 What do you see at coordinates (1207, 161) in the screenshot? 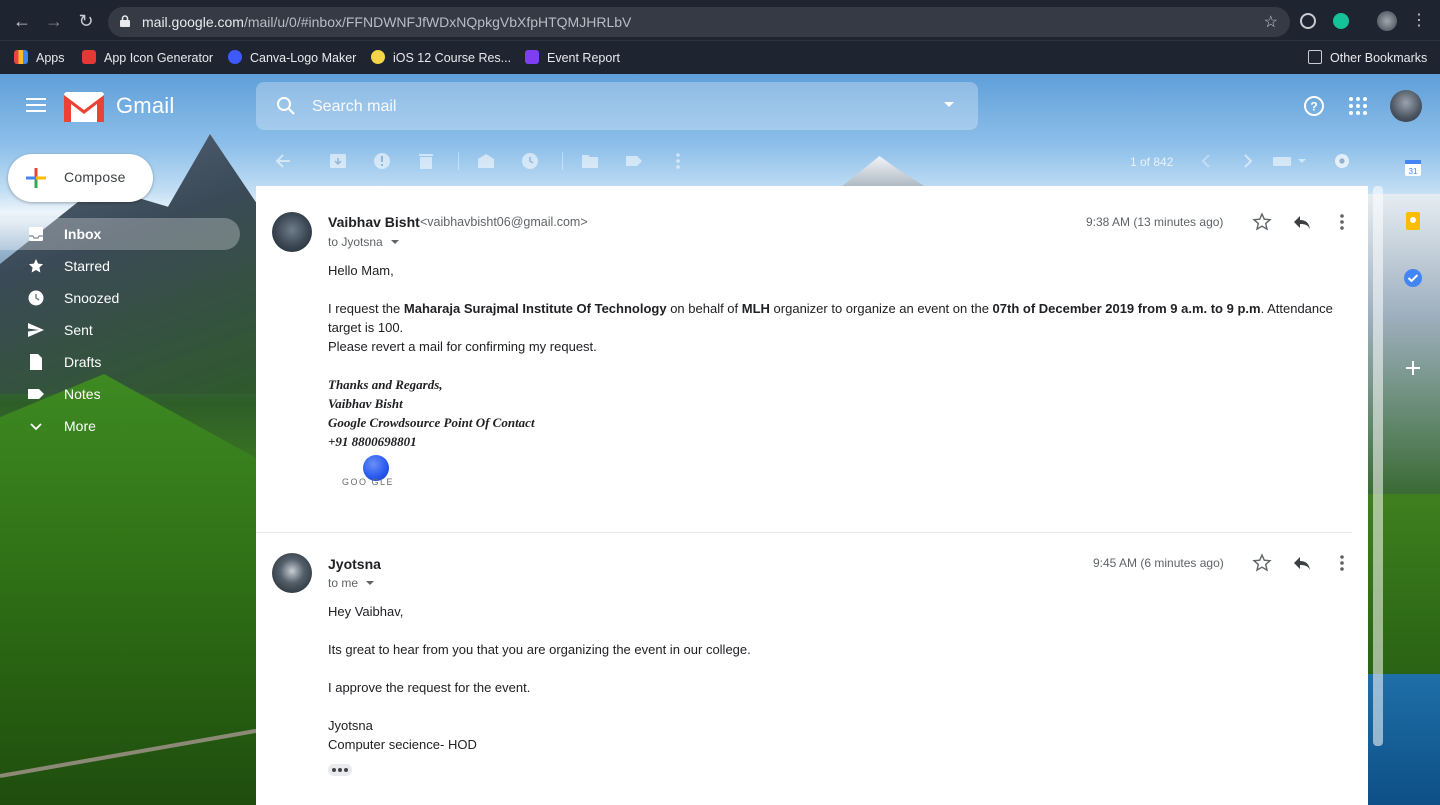
I see `newer-icon` at bounding box center [1207, 161].